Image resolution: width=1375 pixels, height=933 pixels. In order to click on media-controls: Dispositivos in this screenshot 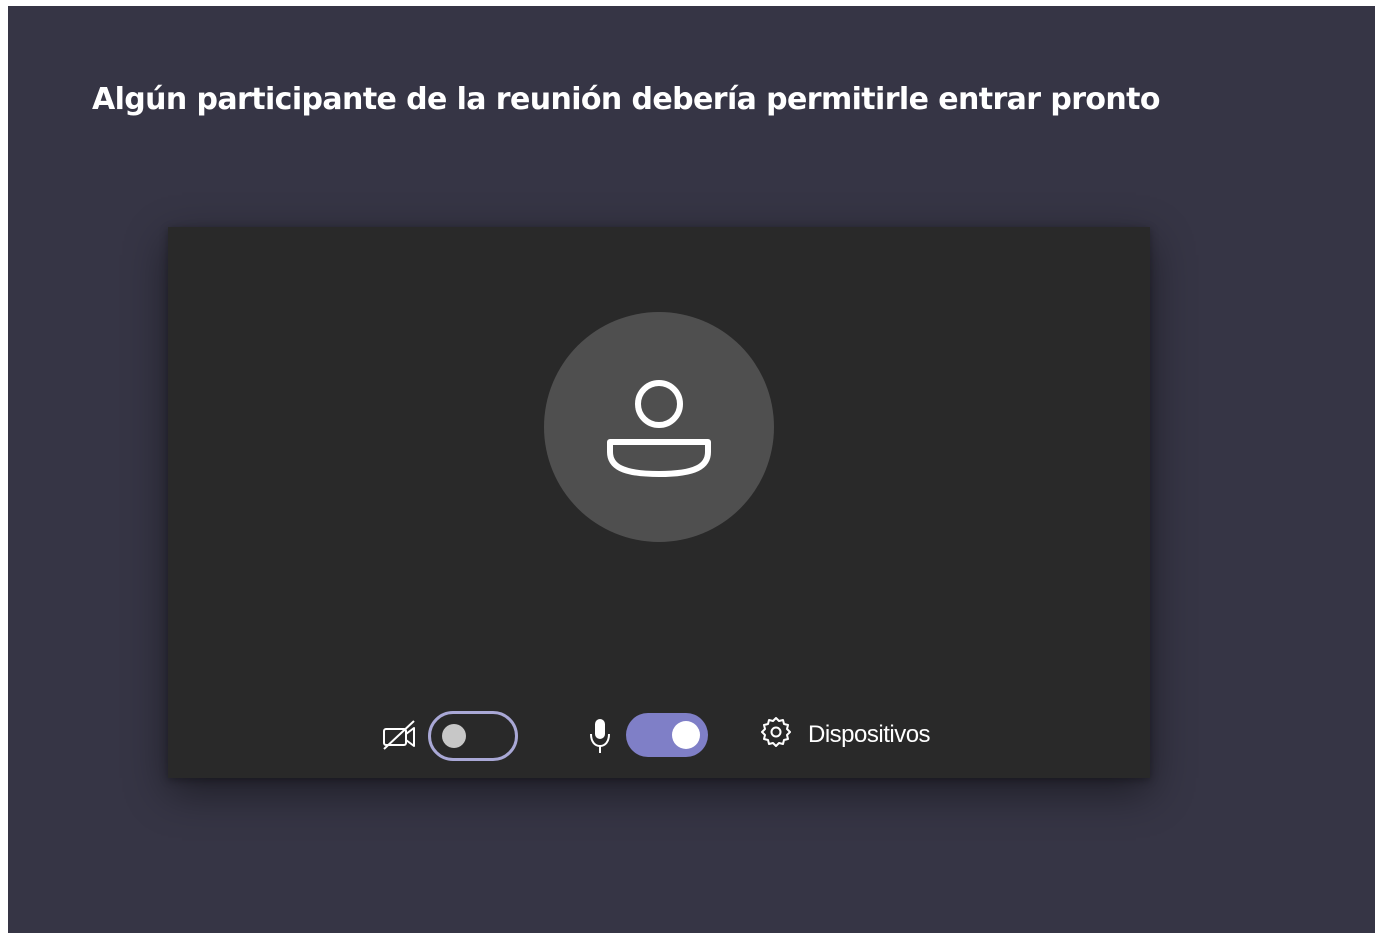, I will do `click(659, 739)`.